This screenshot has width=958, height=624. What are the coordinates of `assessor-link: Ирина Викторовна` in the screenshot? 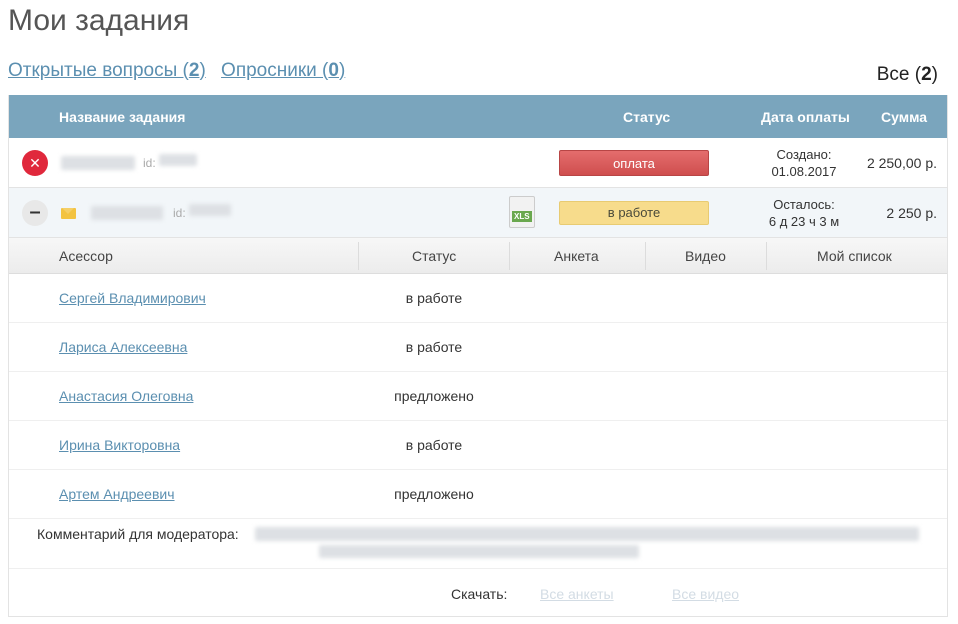 It's located at (119, 445).